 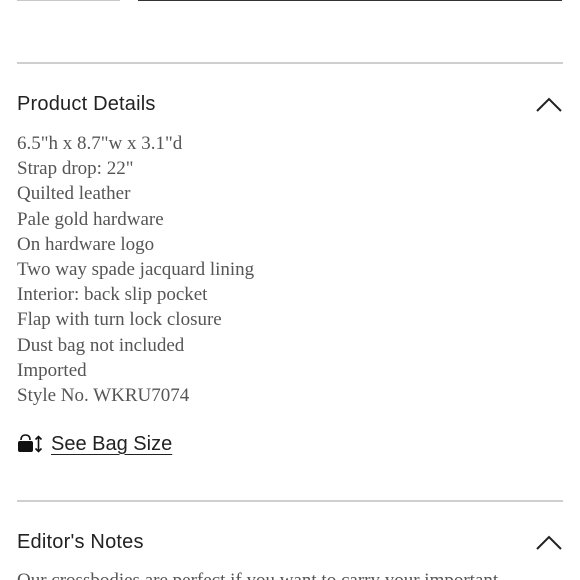 What do you see at coordinates (30, 443) in the screenshot?
I see `bag-size-icon` at bounding box center [30, 443].